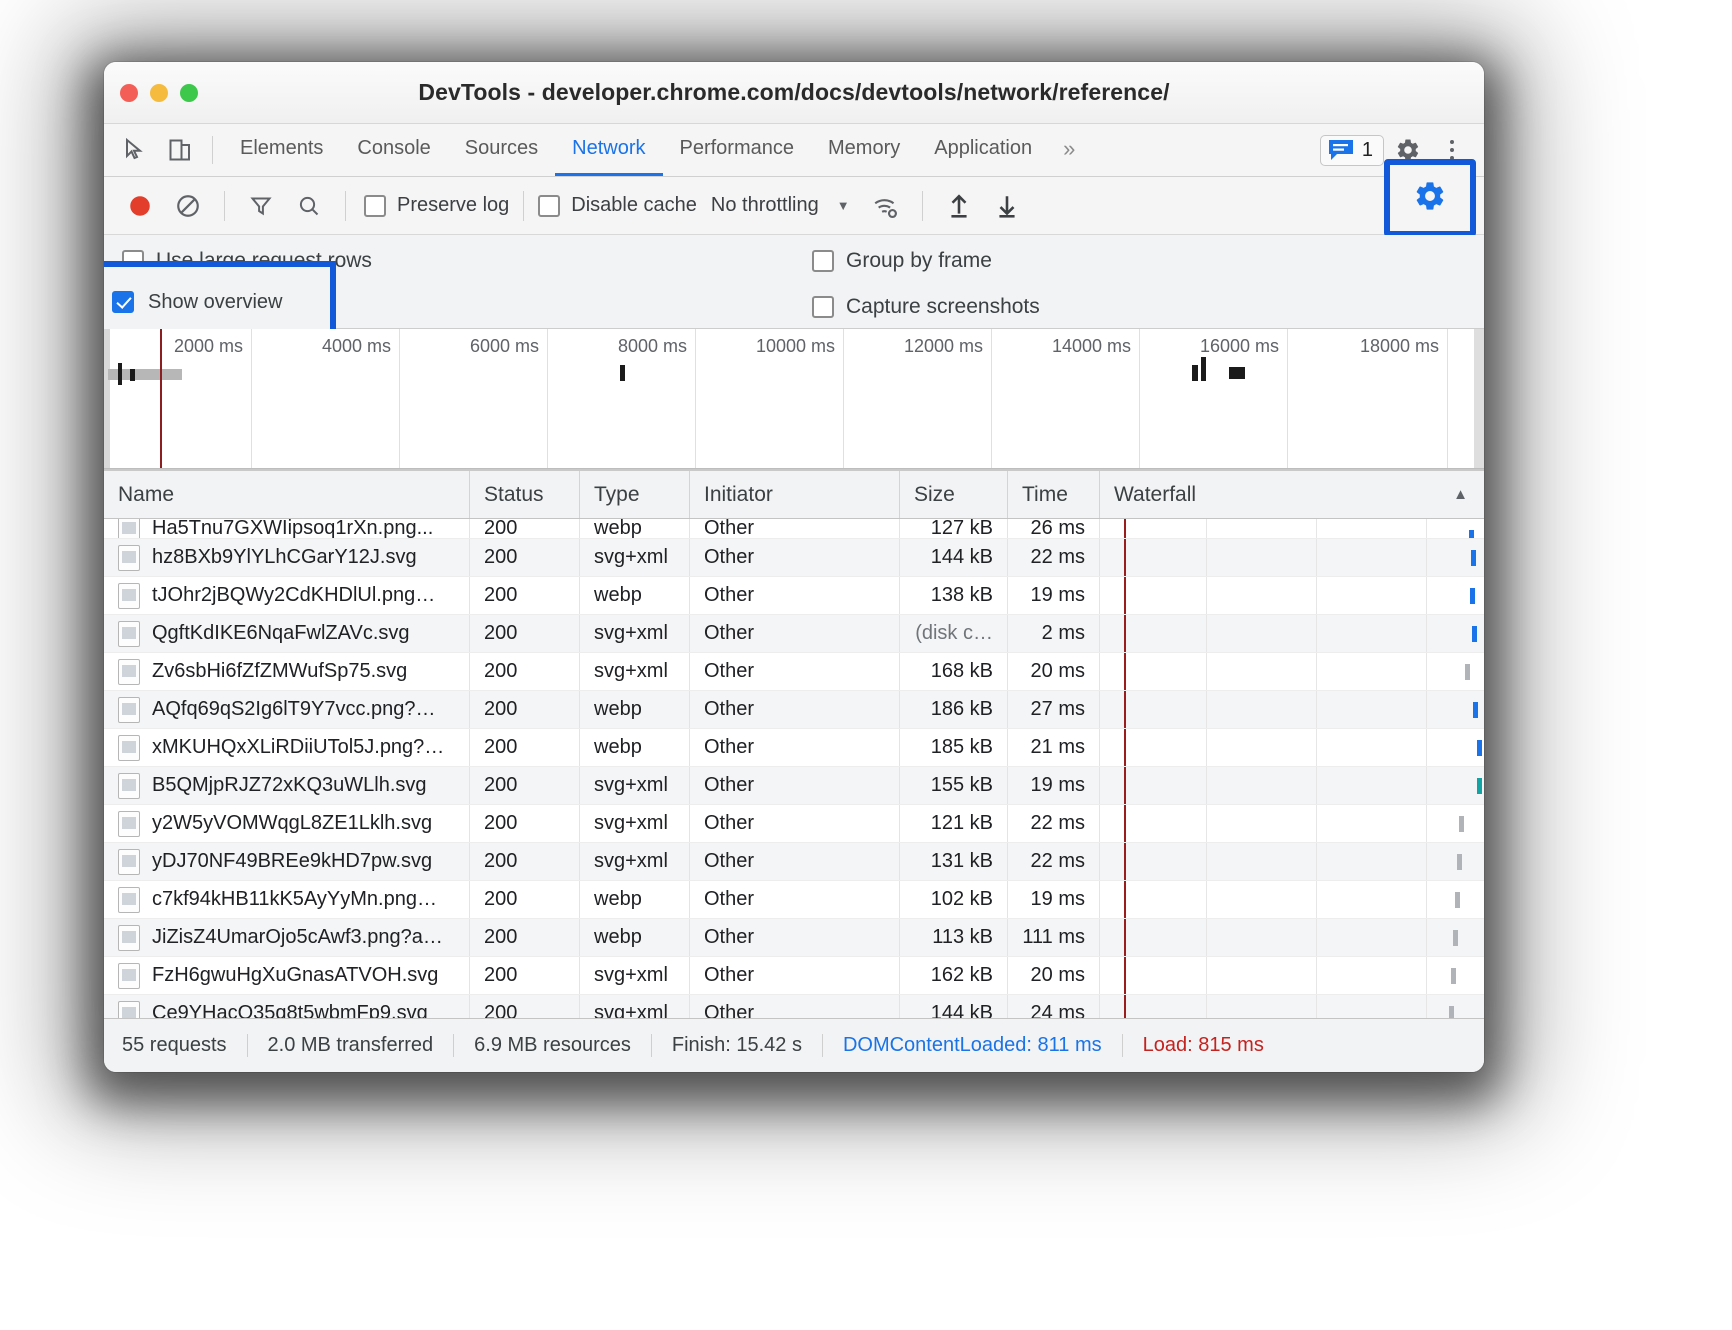  Describe the element at coordinates (1054, 494) in the screenshot. I see `column-header-time: Time` at that location.